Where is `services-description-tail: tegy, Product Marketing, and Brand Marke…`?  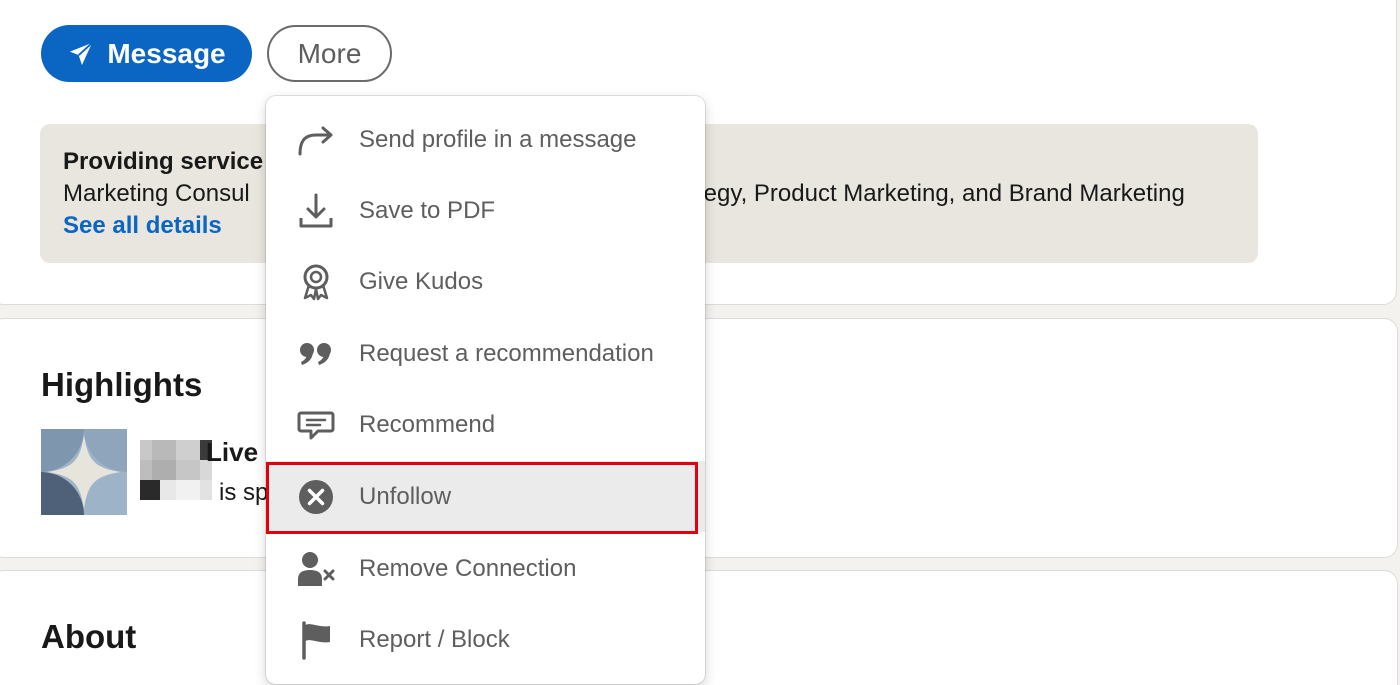 services-description-tail: tegy, Product Marketing, and Brand Marke… is located at coordinates (941, 193).